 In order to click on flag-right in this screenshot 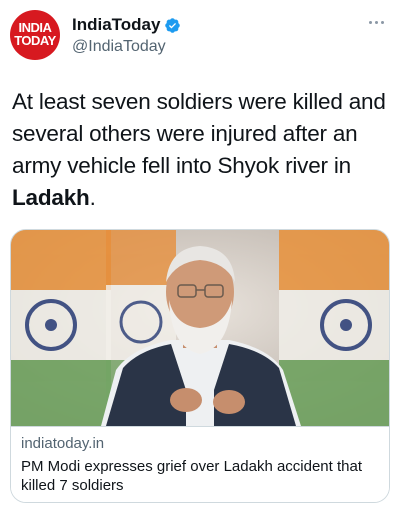, I will do `click(334, 328)`.